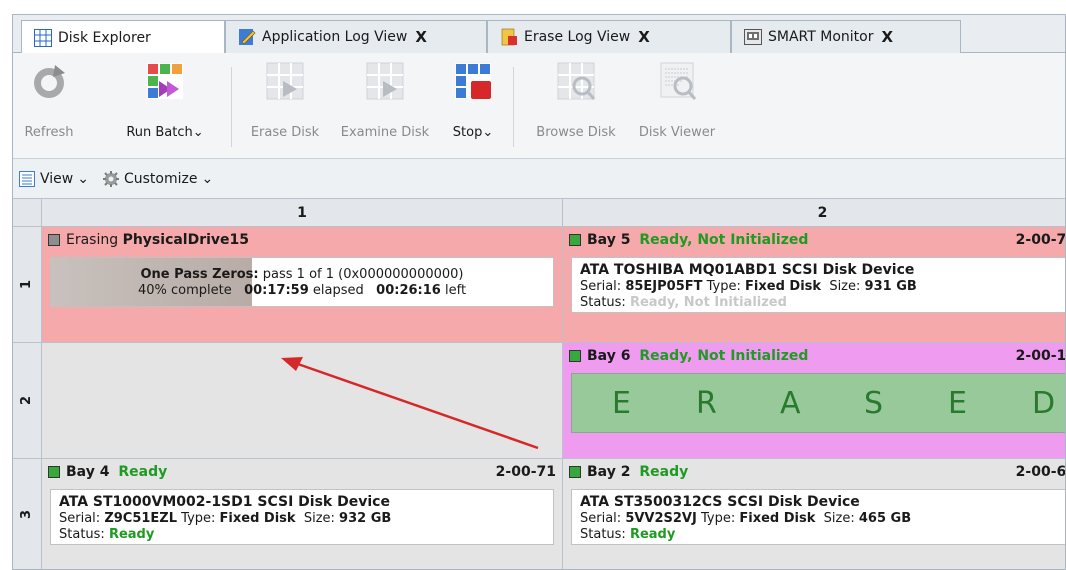 The image size is (1066, 570). Describe the element at coordinates (473, 82) in the screenshot. I see `stop-icon` at that location.